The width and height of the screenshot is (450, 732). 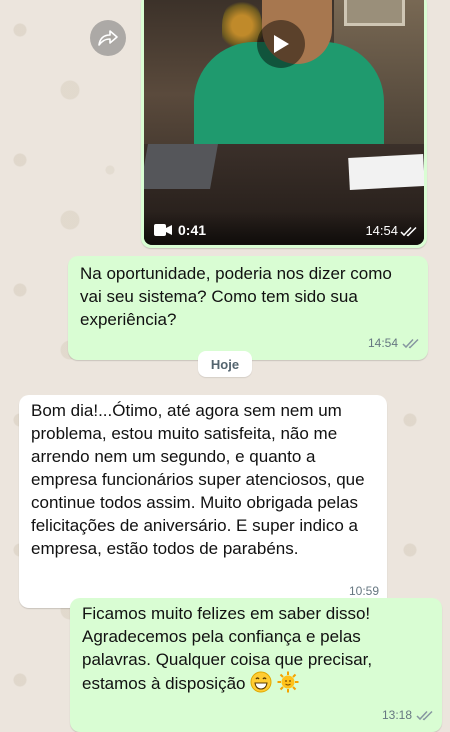 What do you see at coordinates (284, 228) in the screenshot?
I see `video-footer: 0:41 14:54` at bounding box center [284, 228].